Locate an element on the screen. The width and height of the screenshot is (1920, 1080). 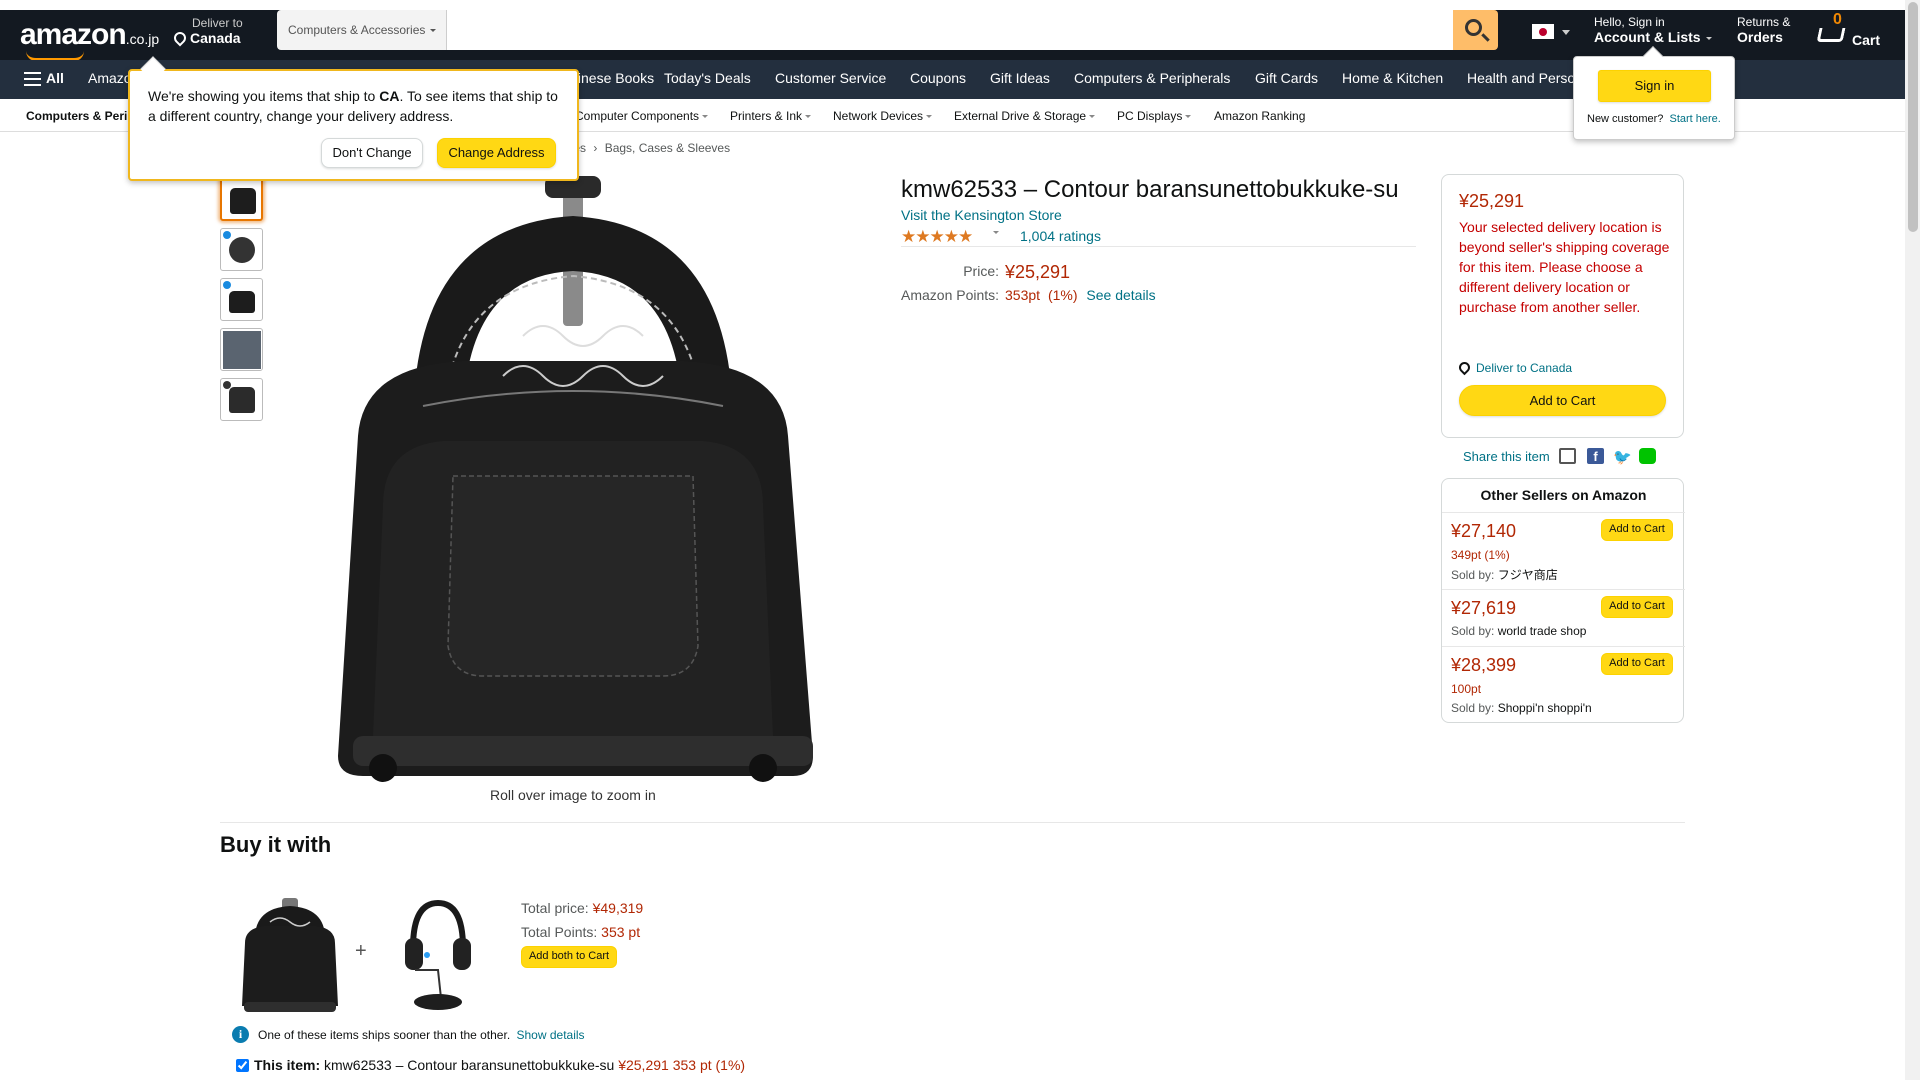
orders-label: Orders is located at coordinates (1760, 37).